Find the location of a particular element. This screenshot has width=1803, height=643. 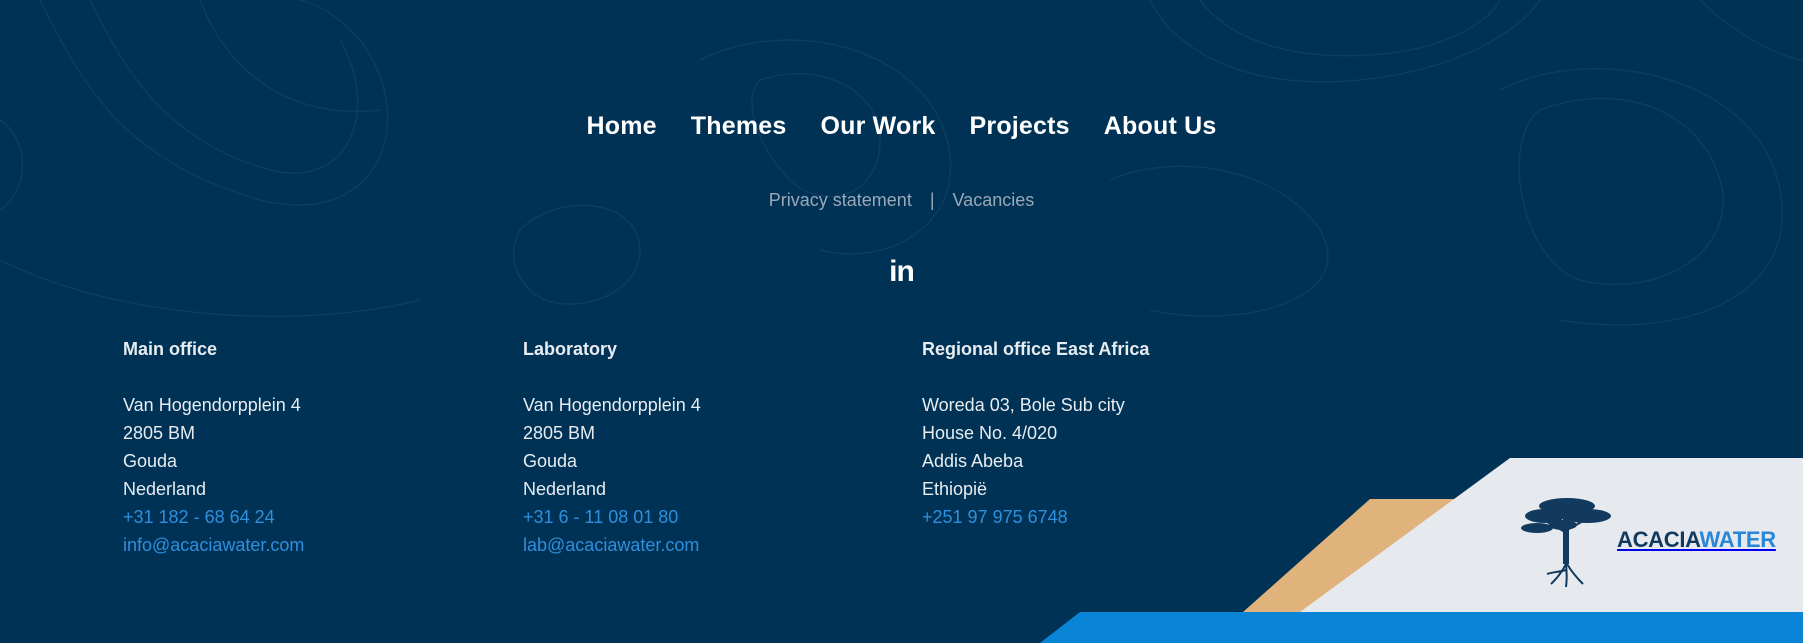

logo-wordmark: ACACIAWATER is located at coordinates (1696, 539).